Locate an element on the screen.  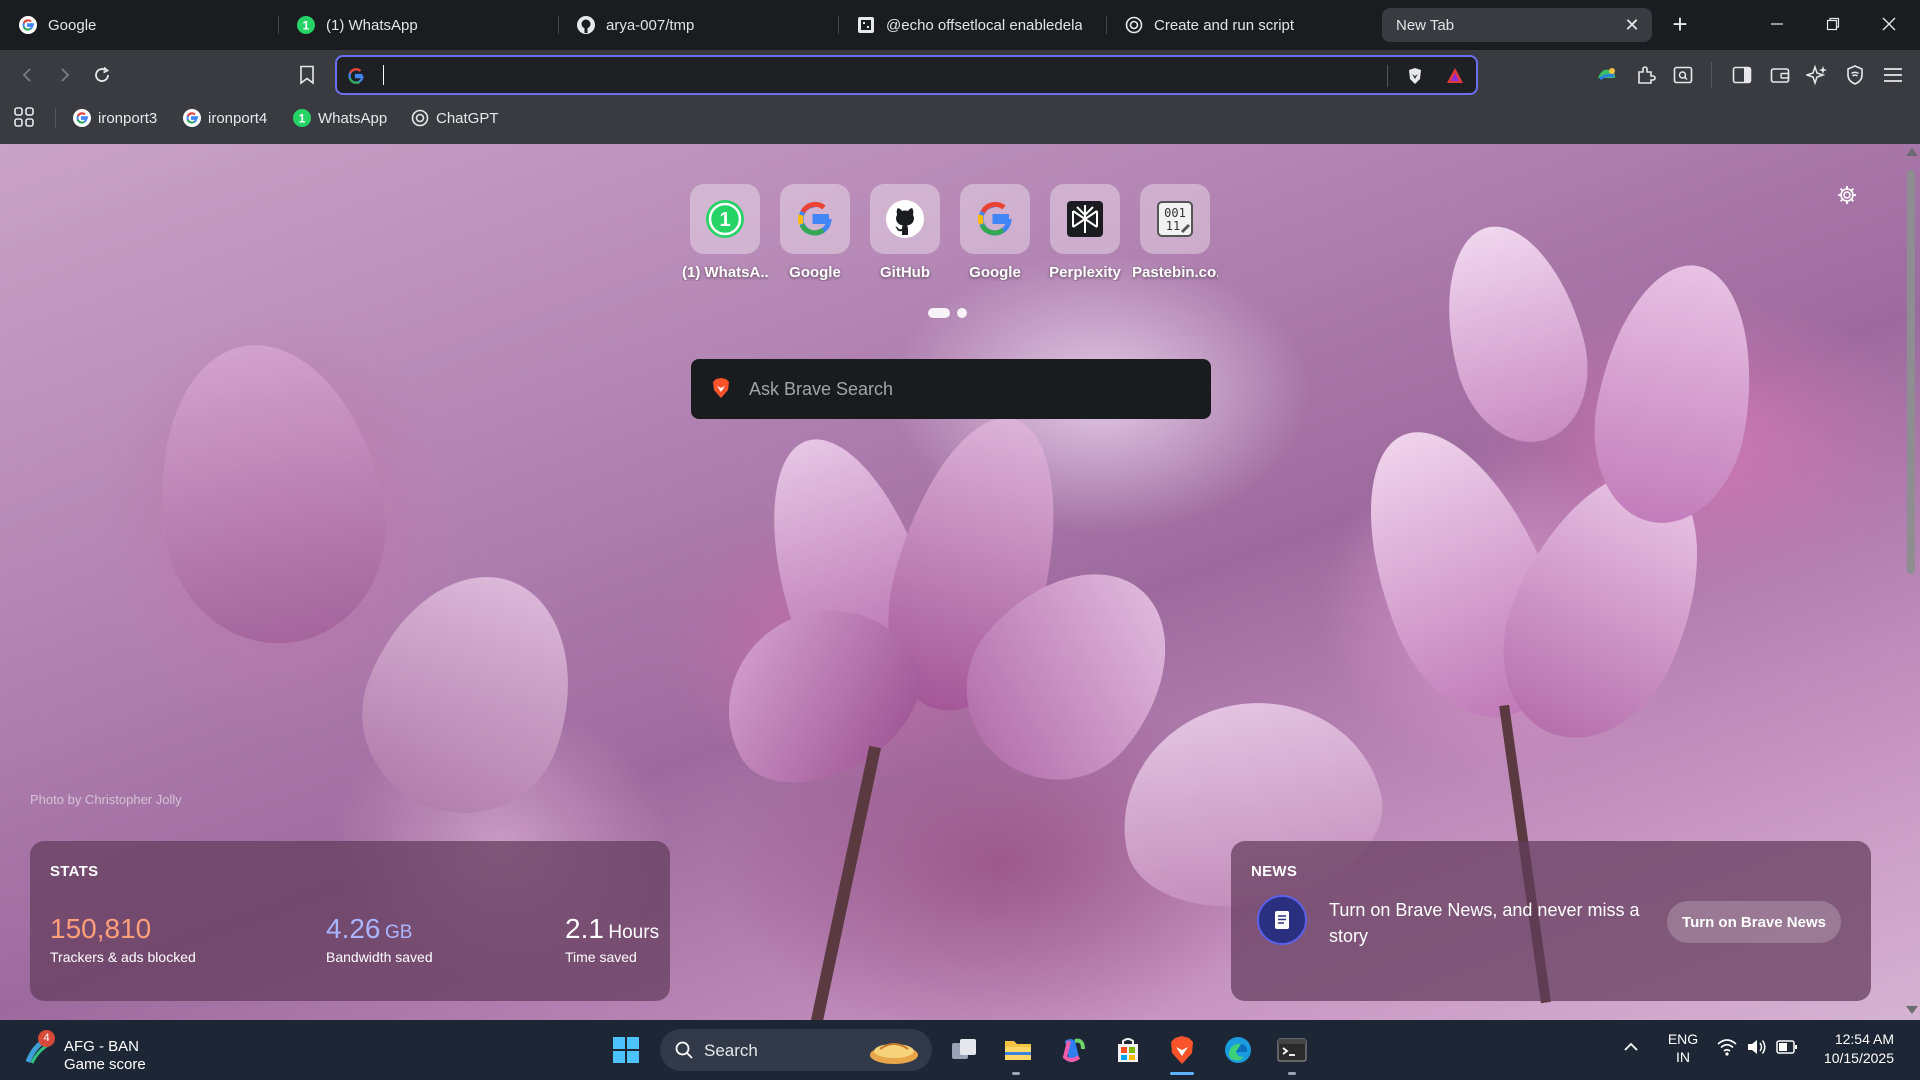
bandwidth-label: Bandwidth saved is located at coordinates (379, 957).